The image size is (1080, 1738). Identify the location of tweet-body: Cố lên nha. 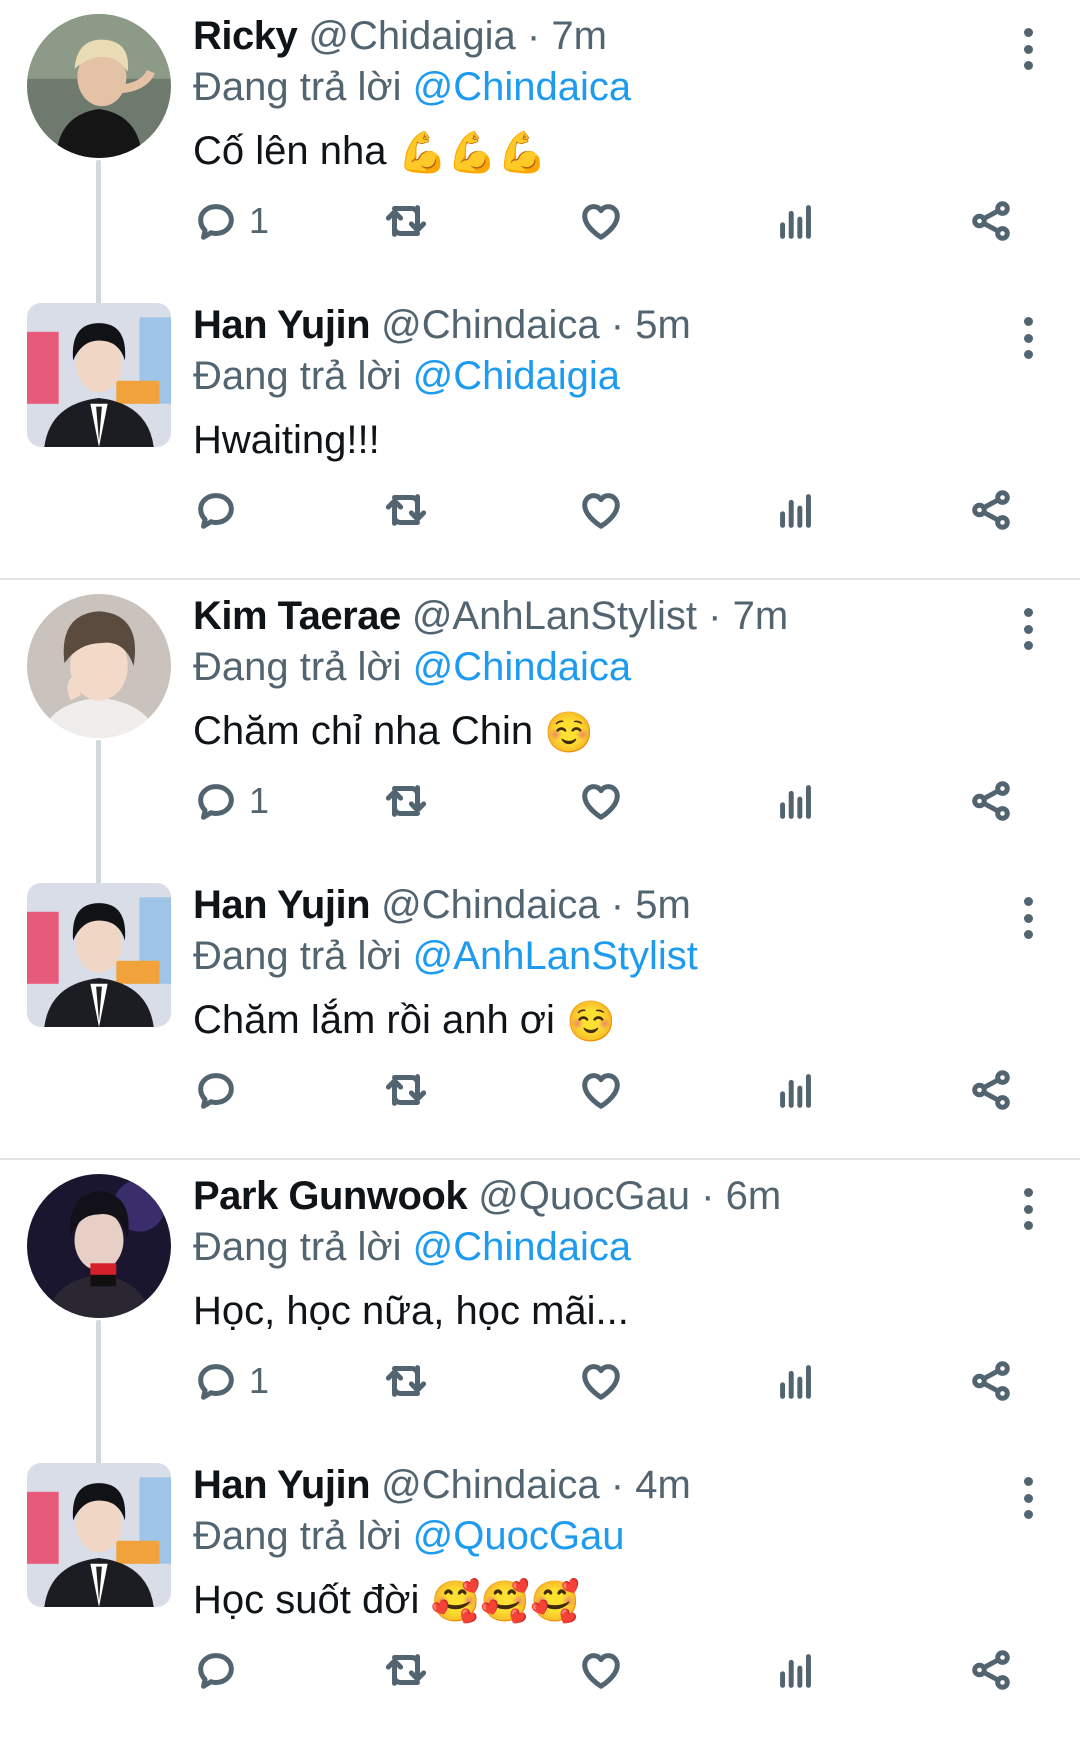
(290, 151).